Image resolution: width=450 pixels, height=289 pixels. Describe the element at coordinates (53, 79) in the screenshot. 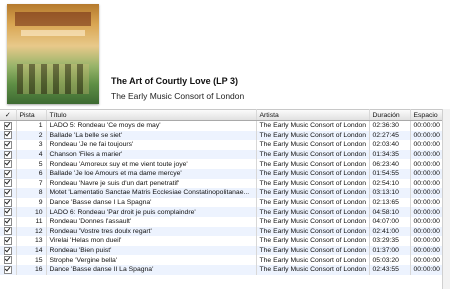

I see `cover-figures` at that location.